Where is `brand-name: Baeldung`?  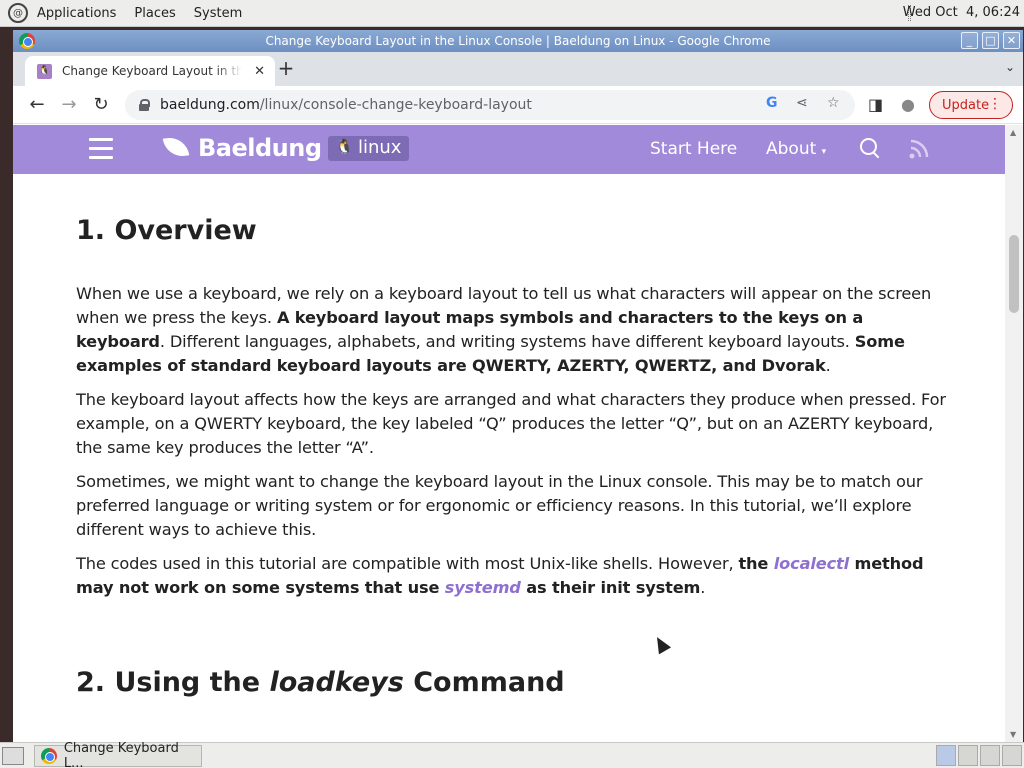
brand-name: Baeldung is located at coordinates (260, 148).